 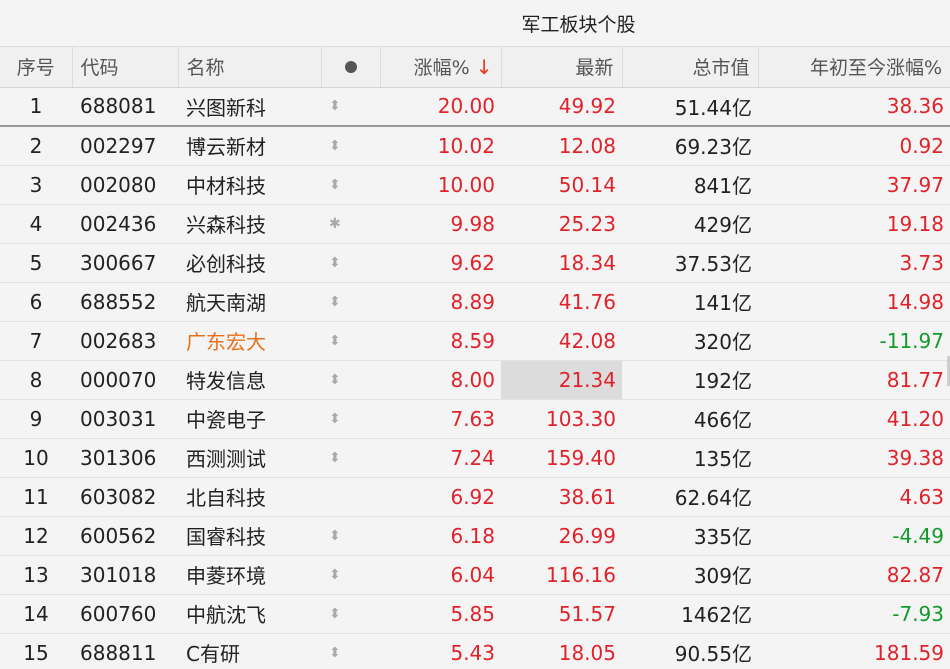 I want to click on table-row: 5 300667 必创科技 ⬍ 9.62 18.34 37.53亿 3.73, so click(x=475, y=263).